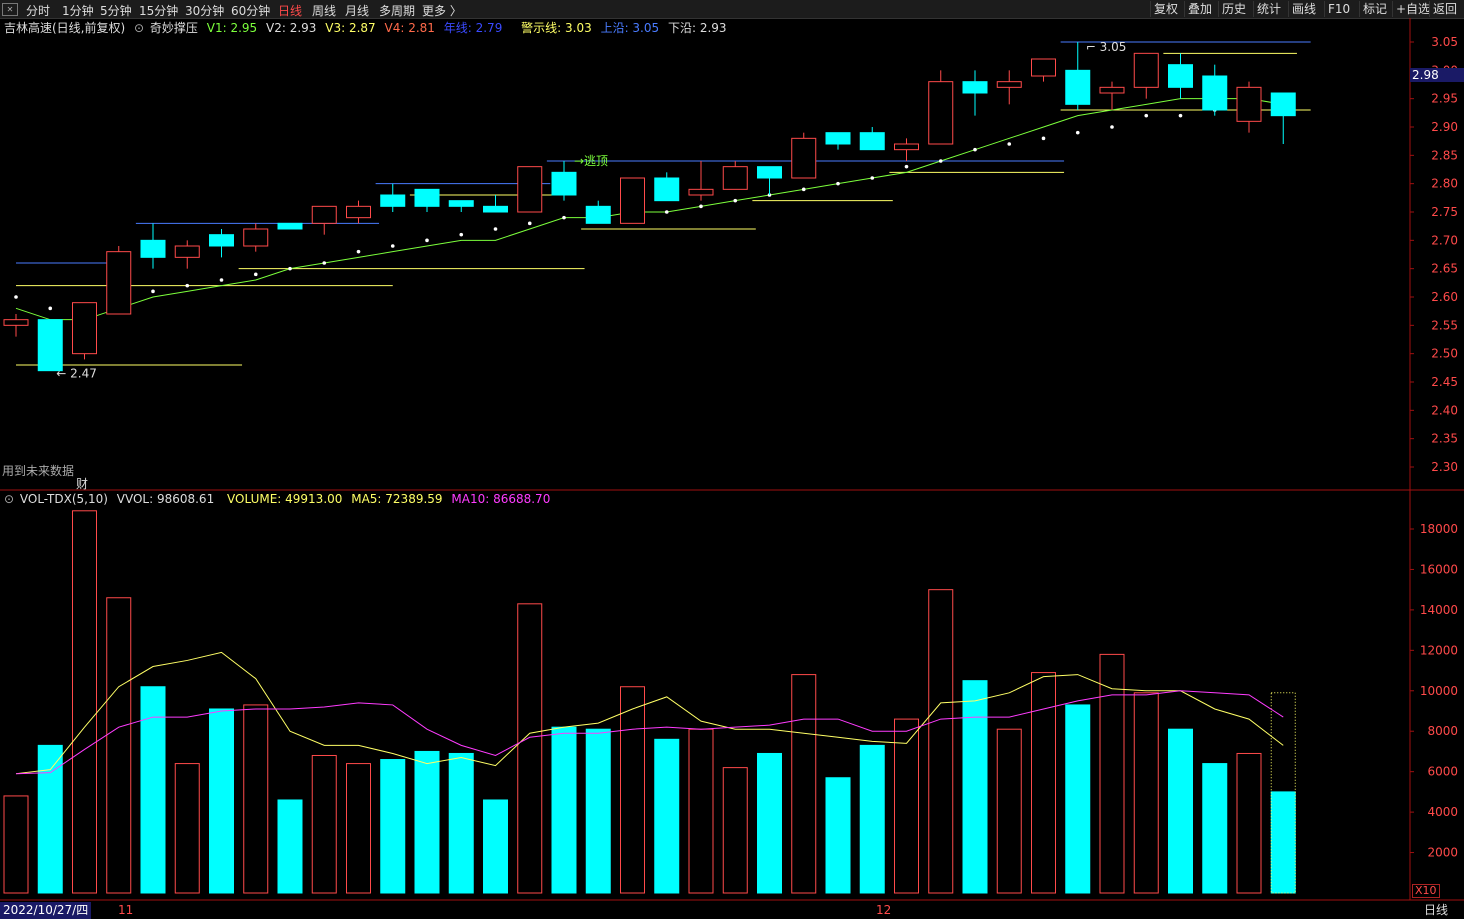 The image size is (1464, 919). I want to click on low-price-label: ← 2.47, so click(76, 374).